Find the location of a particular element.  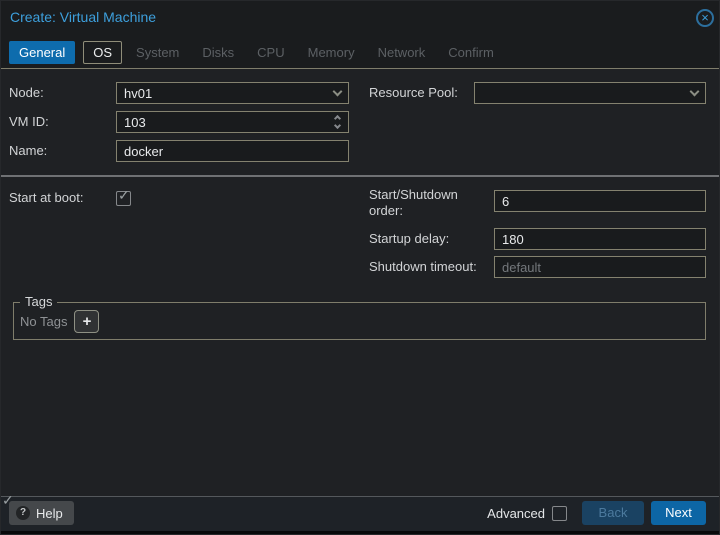

start-at-boot-label: Start at boot: is located at coordinates (46, 197).